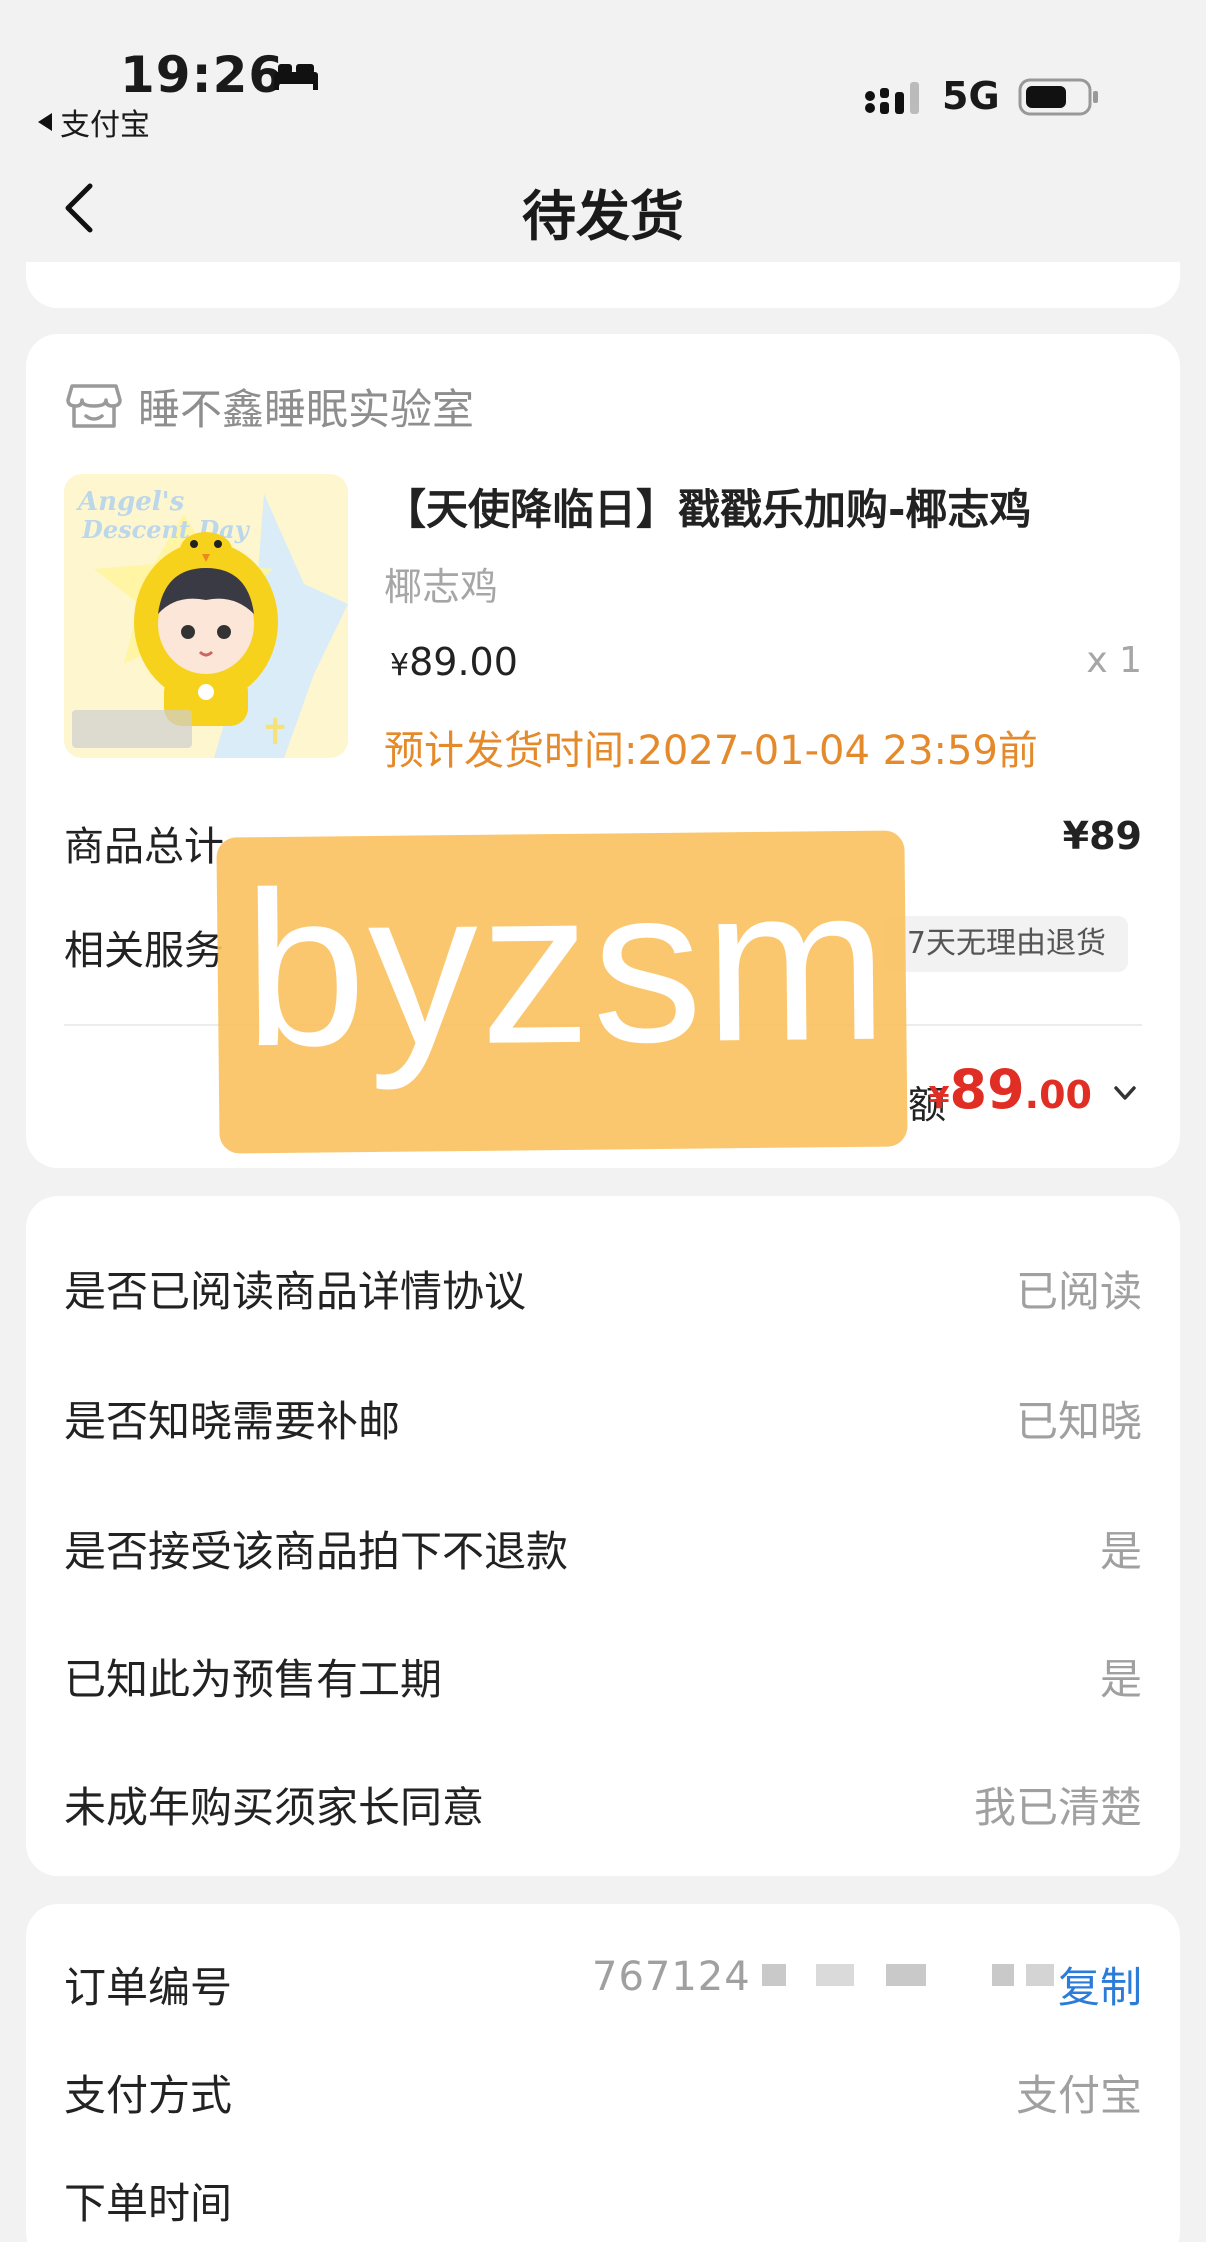  What do you see at coordinates (316, 1551) in the screenshot?
I see `agreement-question: 是否接受该商品拍下不退款` at bounding box center [316, 1551].